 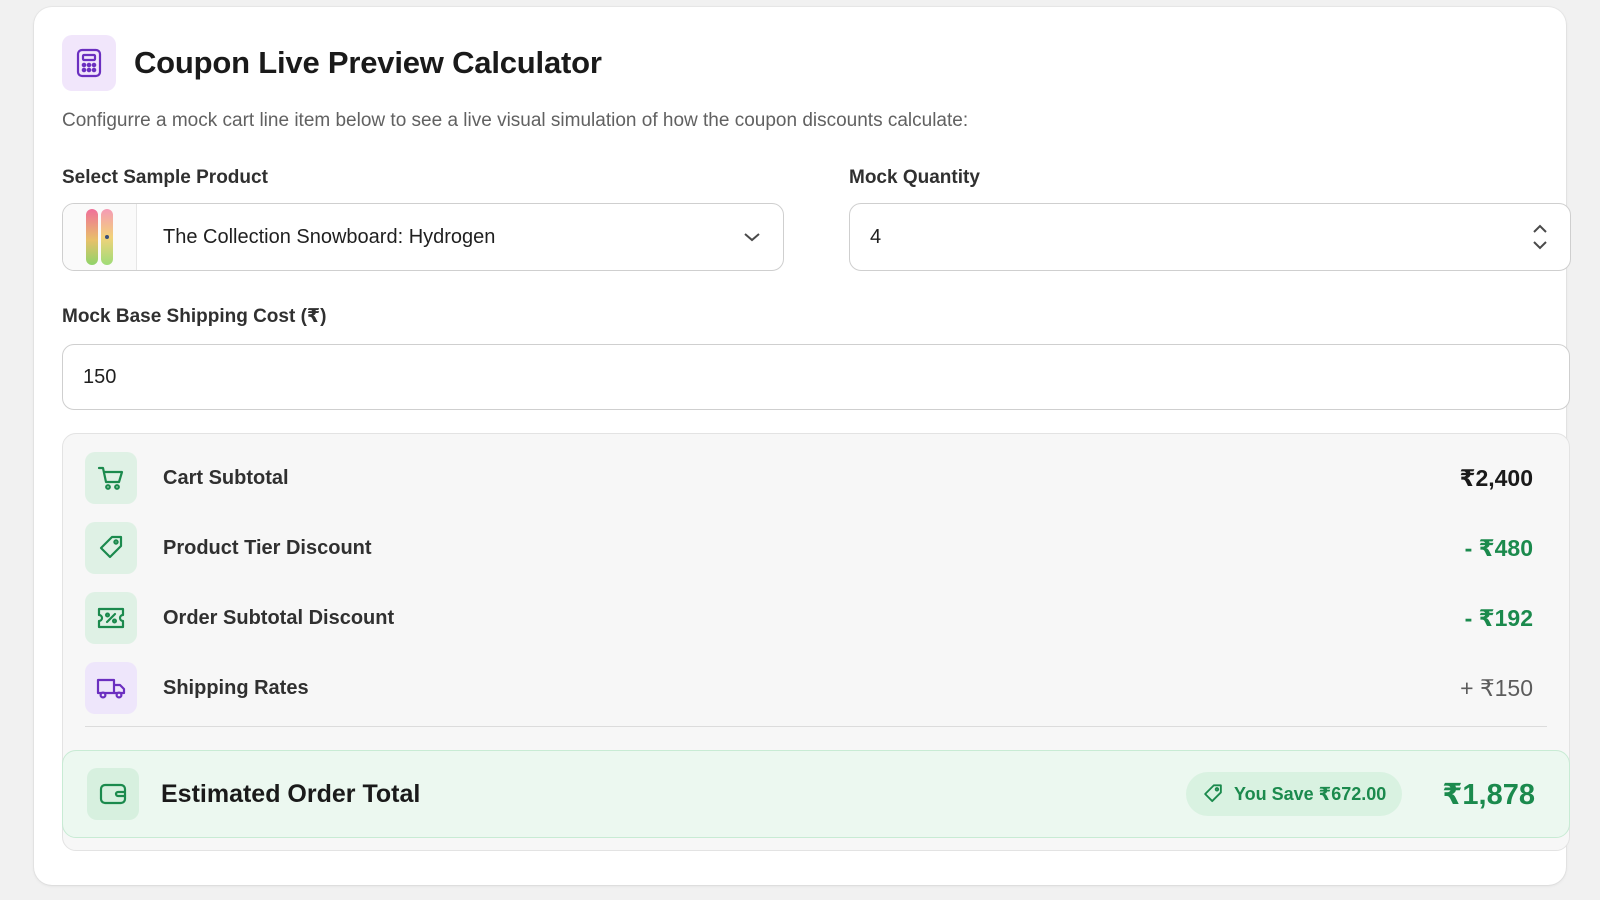 What do you see at coordinates (809, 618) in the screenshot?
I see `summary-row-order-discount: Order Subtotal Discount - ₹192` at bounding box center [809, 618].